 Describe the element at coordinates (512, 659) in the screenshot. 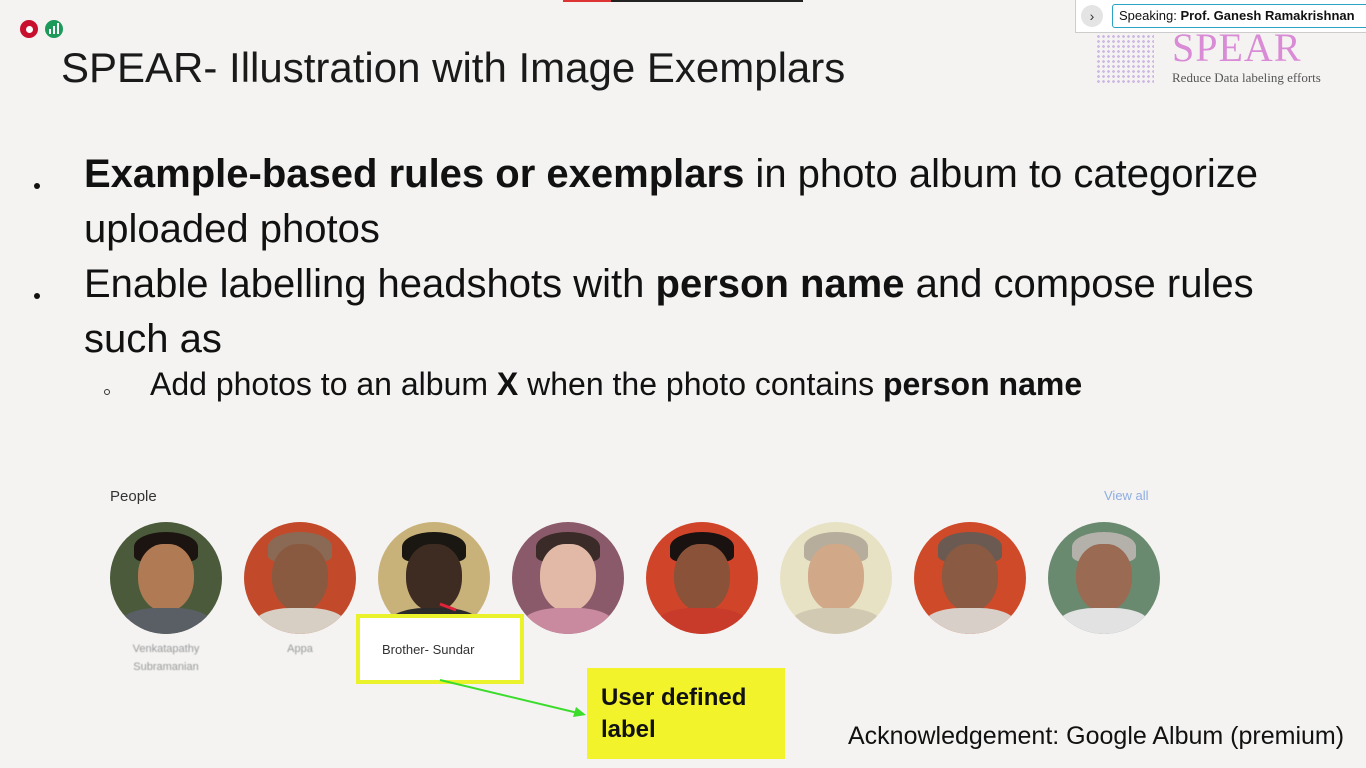

I see `annotation-overlay` at that location.